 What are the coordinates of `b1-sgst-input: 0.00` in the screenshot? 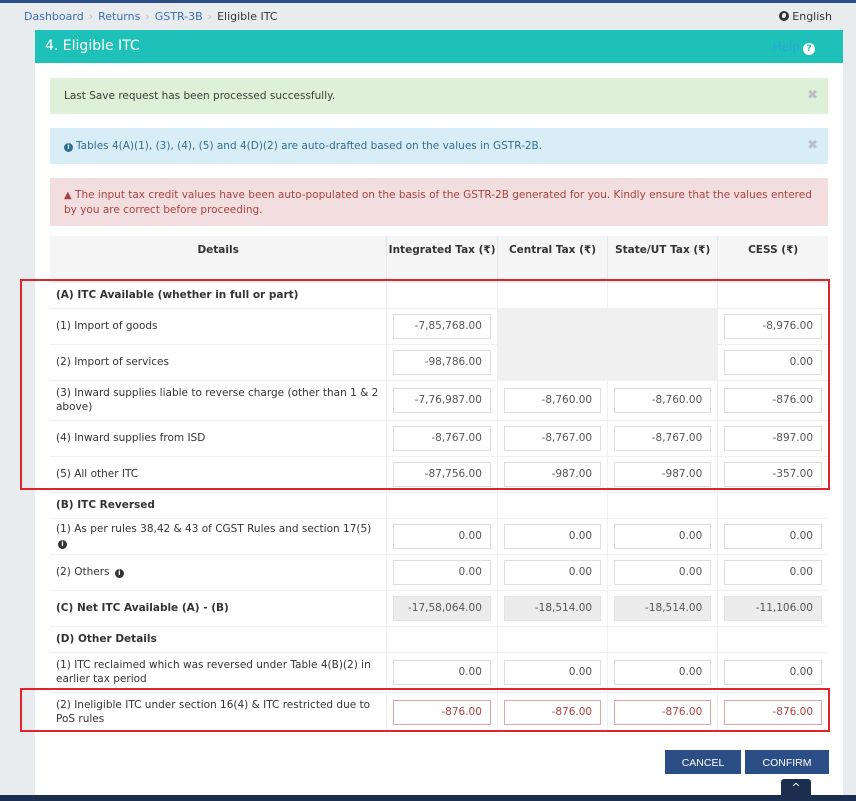 It's located at (663, 536).